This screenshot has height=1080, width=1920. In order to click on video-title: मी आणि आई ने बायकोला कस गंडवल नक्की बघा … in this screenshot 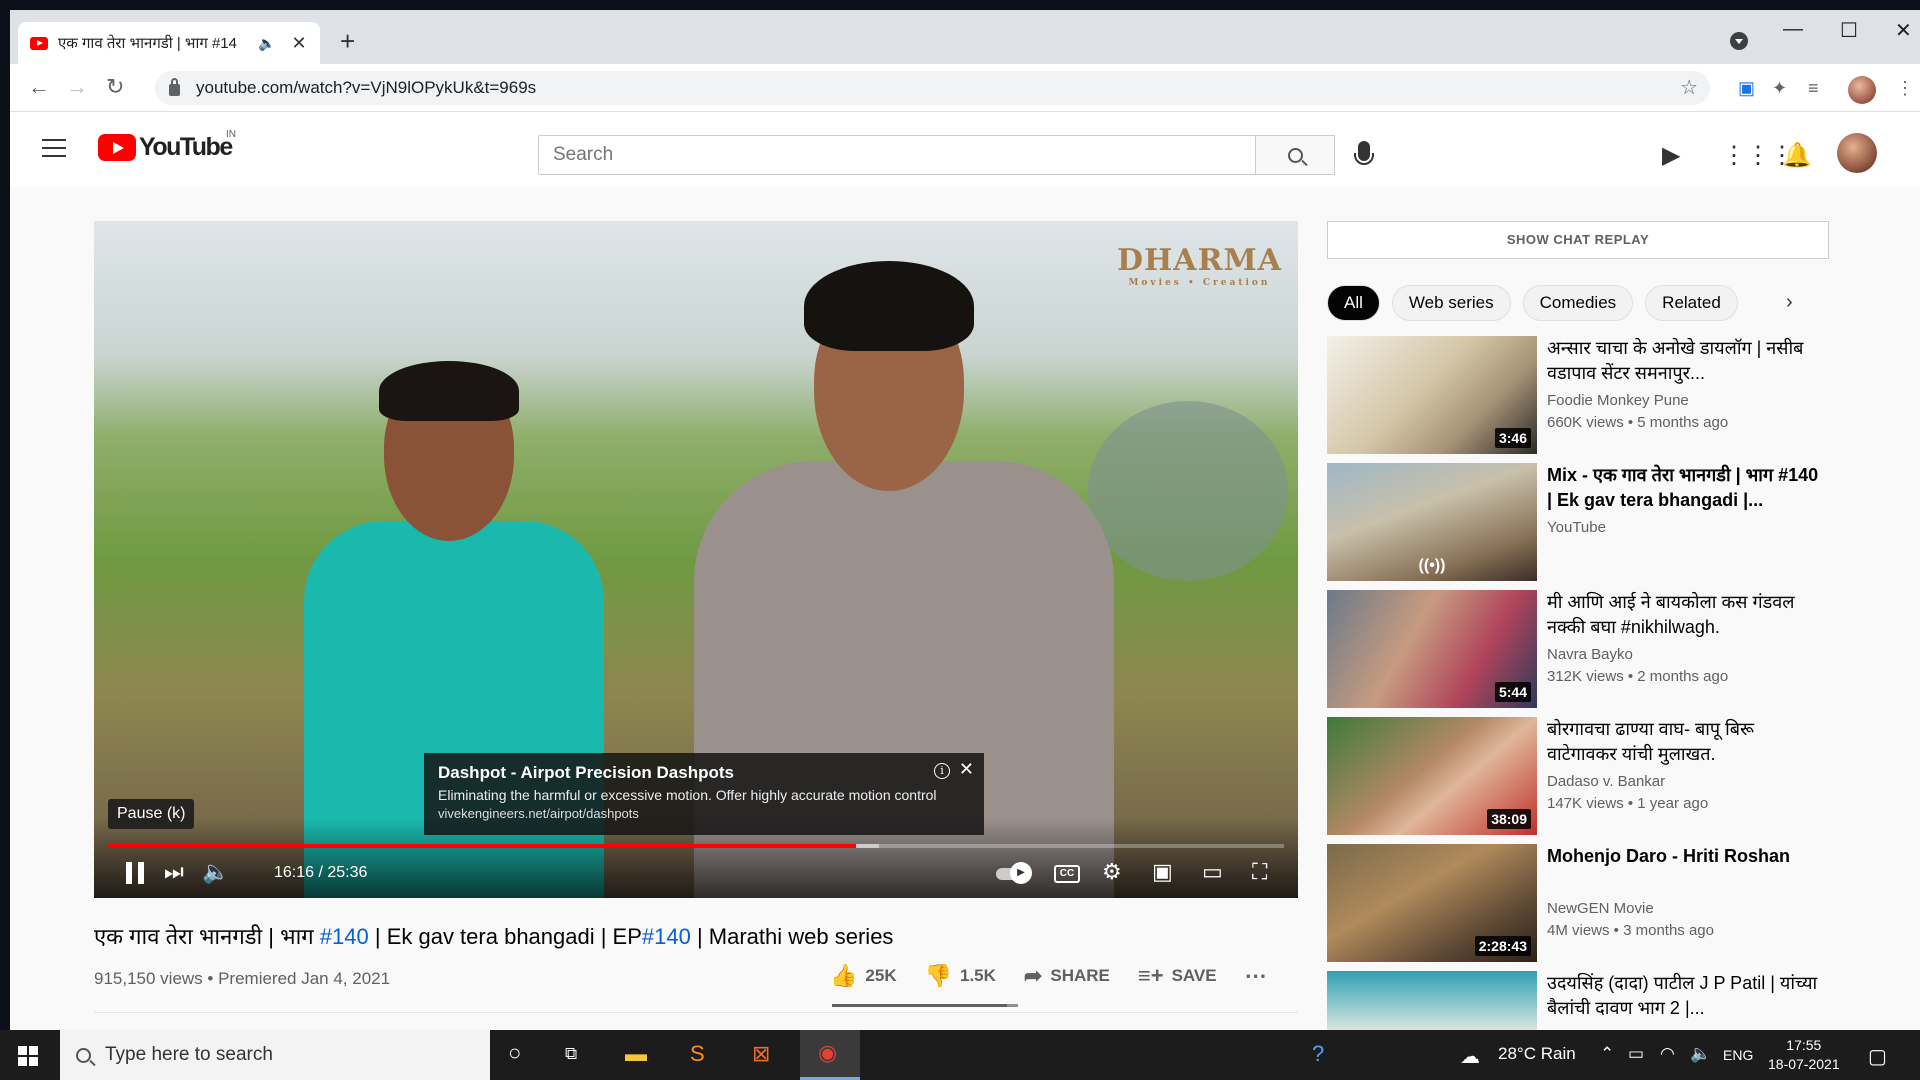, I will do `click(1687, 615)`.